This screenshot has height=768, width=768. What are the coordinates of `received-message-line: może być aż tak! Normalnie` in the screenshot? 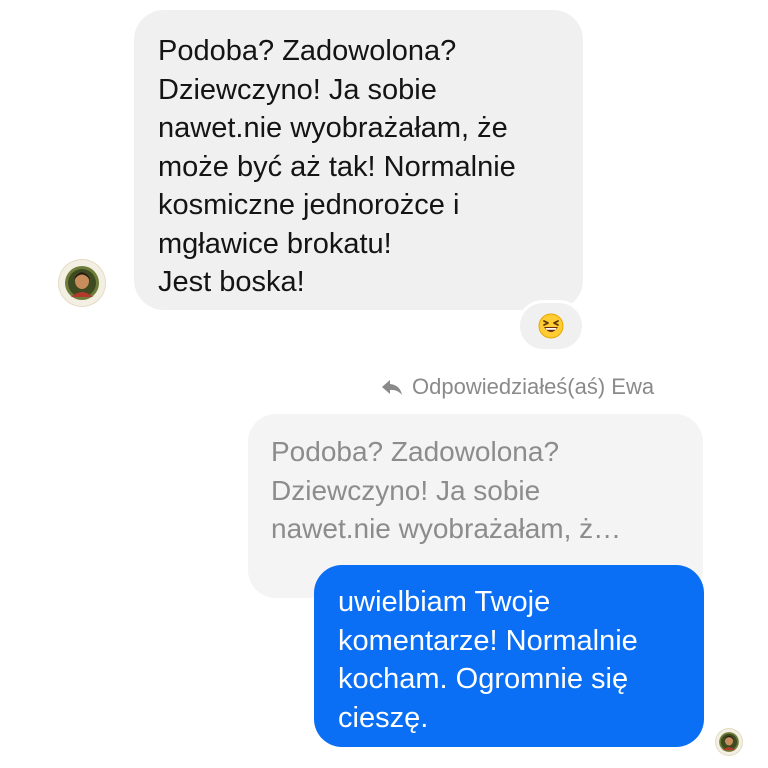 It's located at (337, 166).